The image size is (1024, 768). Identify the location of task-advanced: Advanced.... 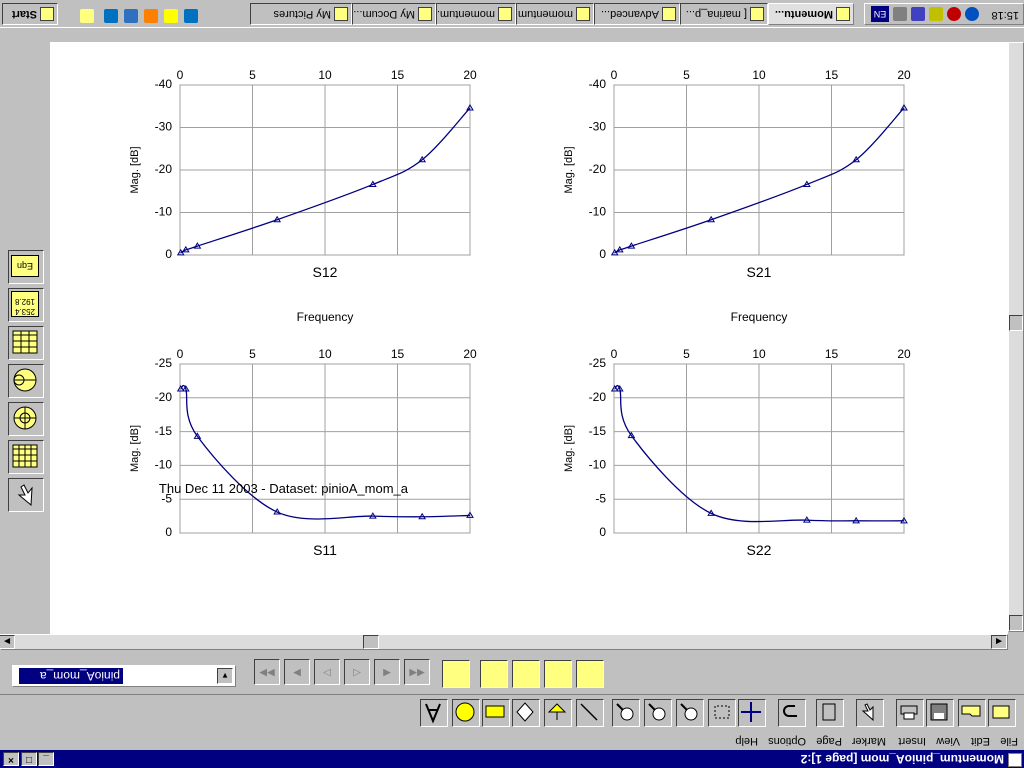
(637, 14).